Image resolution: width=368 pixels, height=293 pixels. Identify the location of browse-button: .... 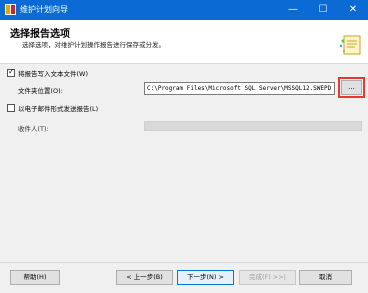
(351, 87).